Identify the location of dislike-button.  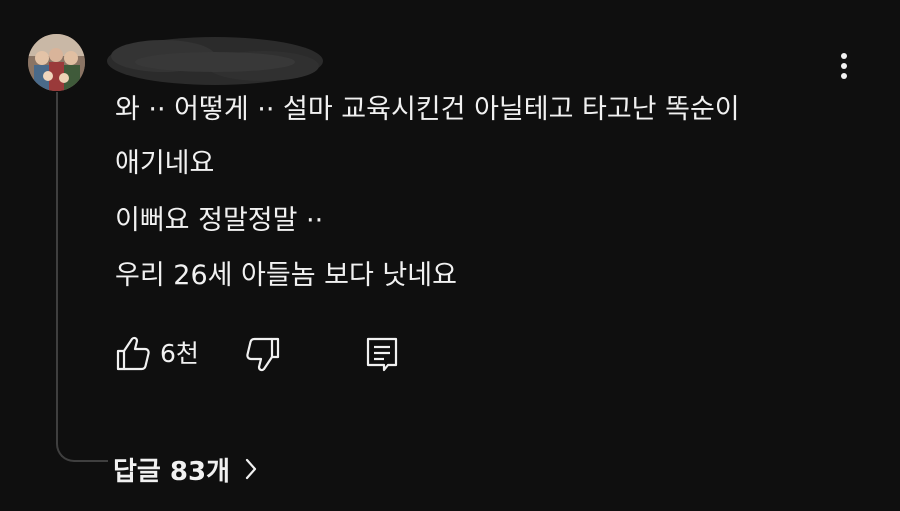
(263, 354).